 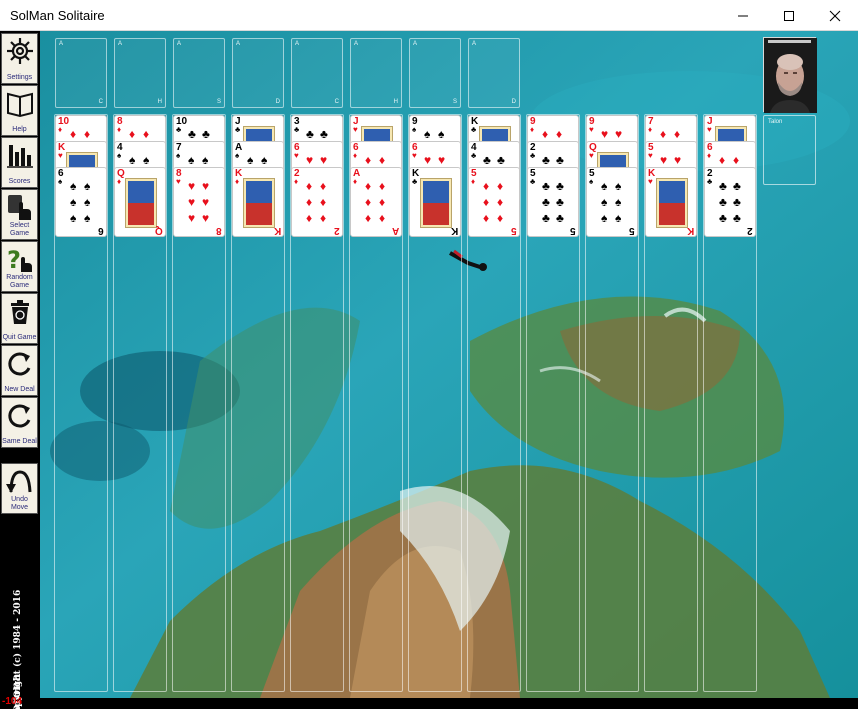 I want to click on maximize-button, so click(x=789, y=15).